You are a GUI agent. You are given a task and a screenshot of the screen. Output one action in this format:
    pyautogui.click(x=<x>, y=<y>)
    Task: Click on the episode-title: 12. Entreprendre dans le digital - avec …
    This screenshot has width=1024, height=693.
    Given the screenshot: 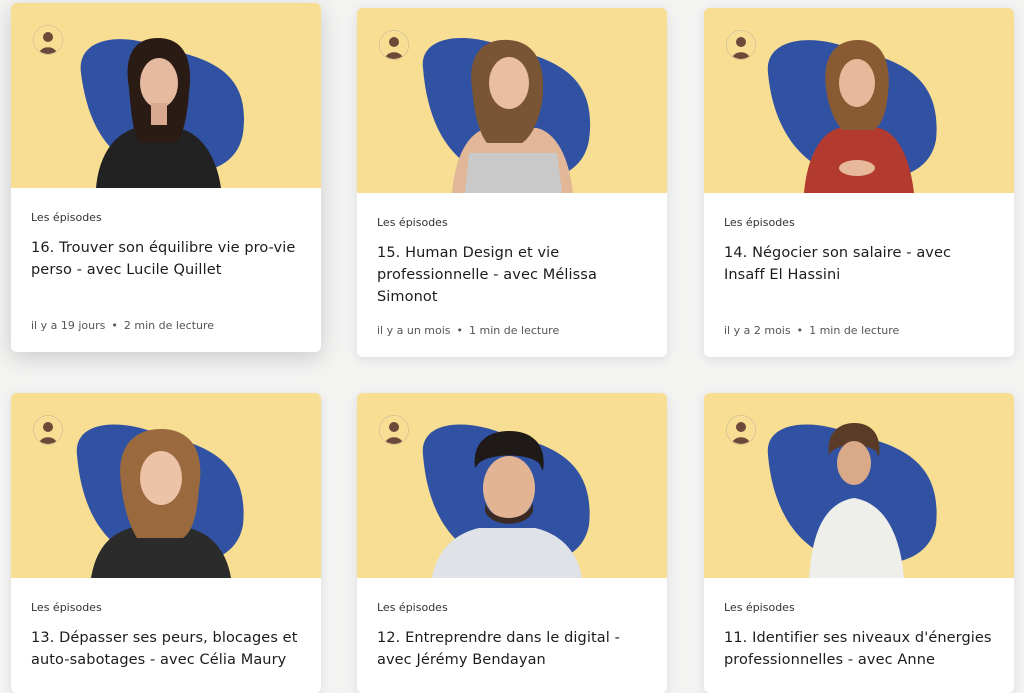 What is the action you would take?
    pyautogui.click(x=512, y=649)
    